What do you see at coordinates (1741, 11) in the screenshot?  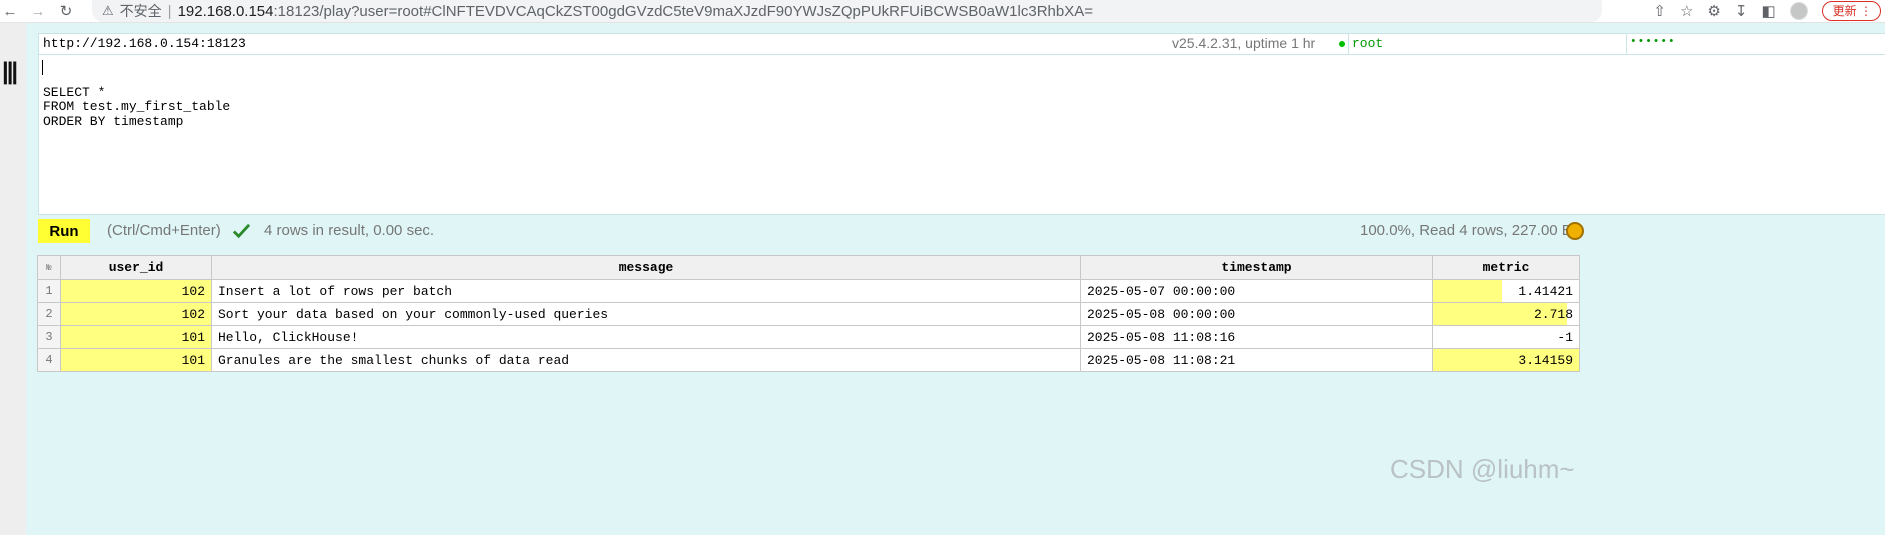 I see `download-icon: ↧` at bounding box center [1741, 11].